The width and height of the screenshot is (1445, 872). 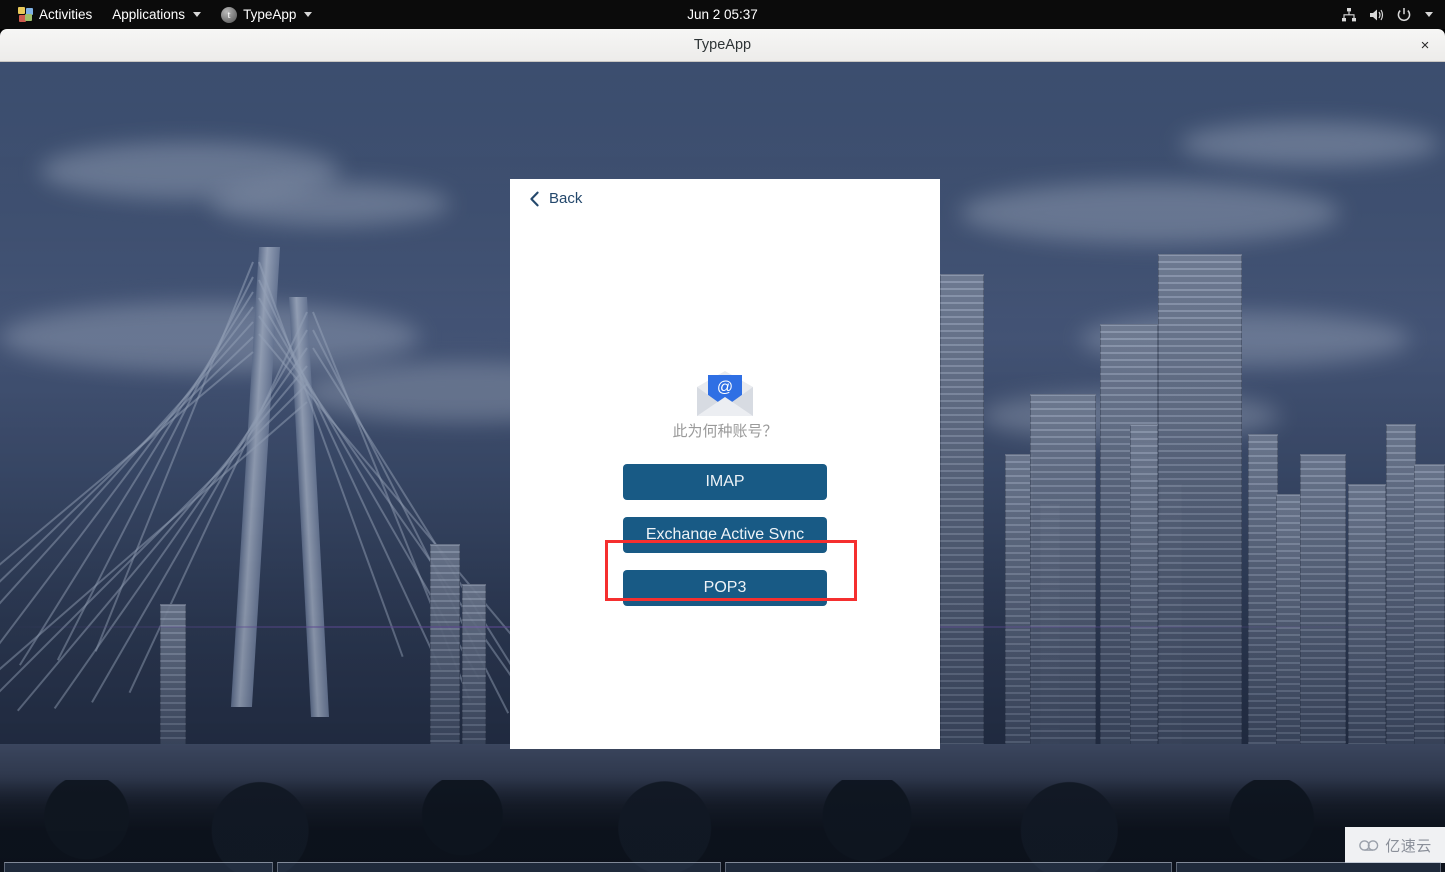 I want to click on window-titlebar: TypeApp ×, so click(x=722, y=45).